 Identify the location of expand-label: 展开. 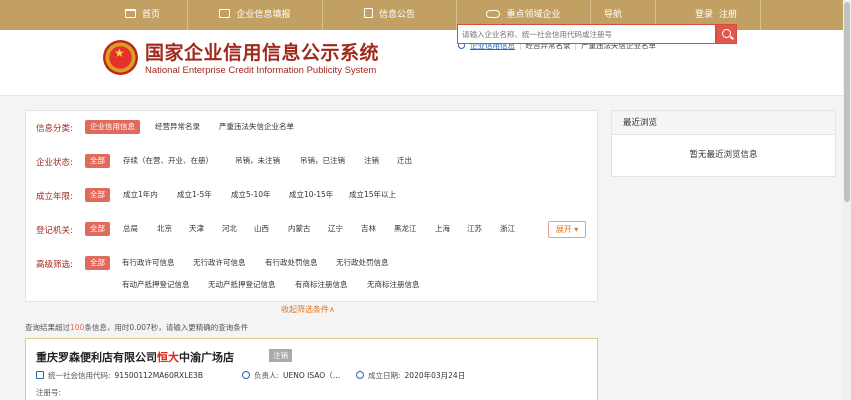
(563, 229).